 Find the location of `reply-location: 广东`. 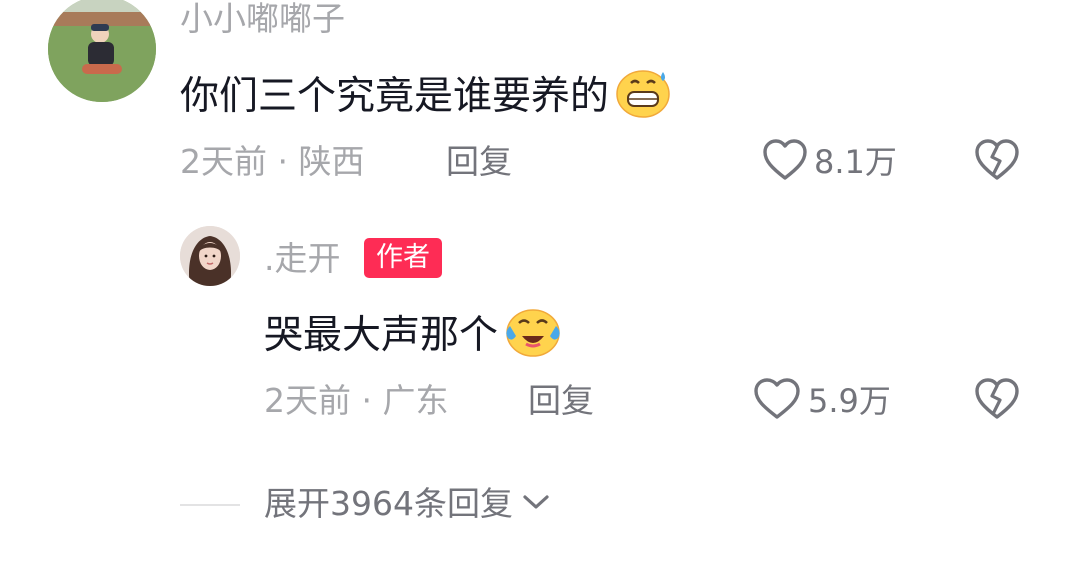

reply-location: 广东 is located at coordinates (415, 400).